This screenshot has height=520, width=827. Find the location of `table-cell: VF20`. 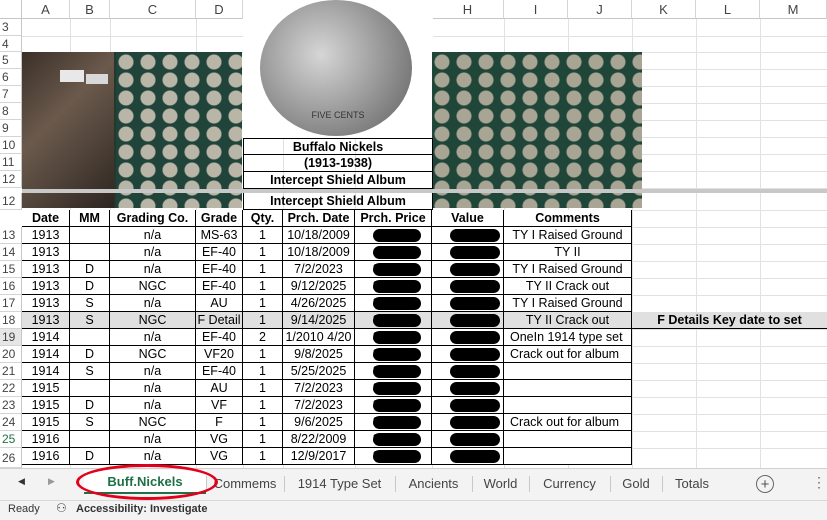

table-cell: VF20 is located at coordinates (219, 354).